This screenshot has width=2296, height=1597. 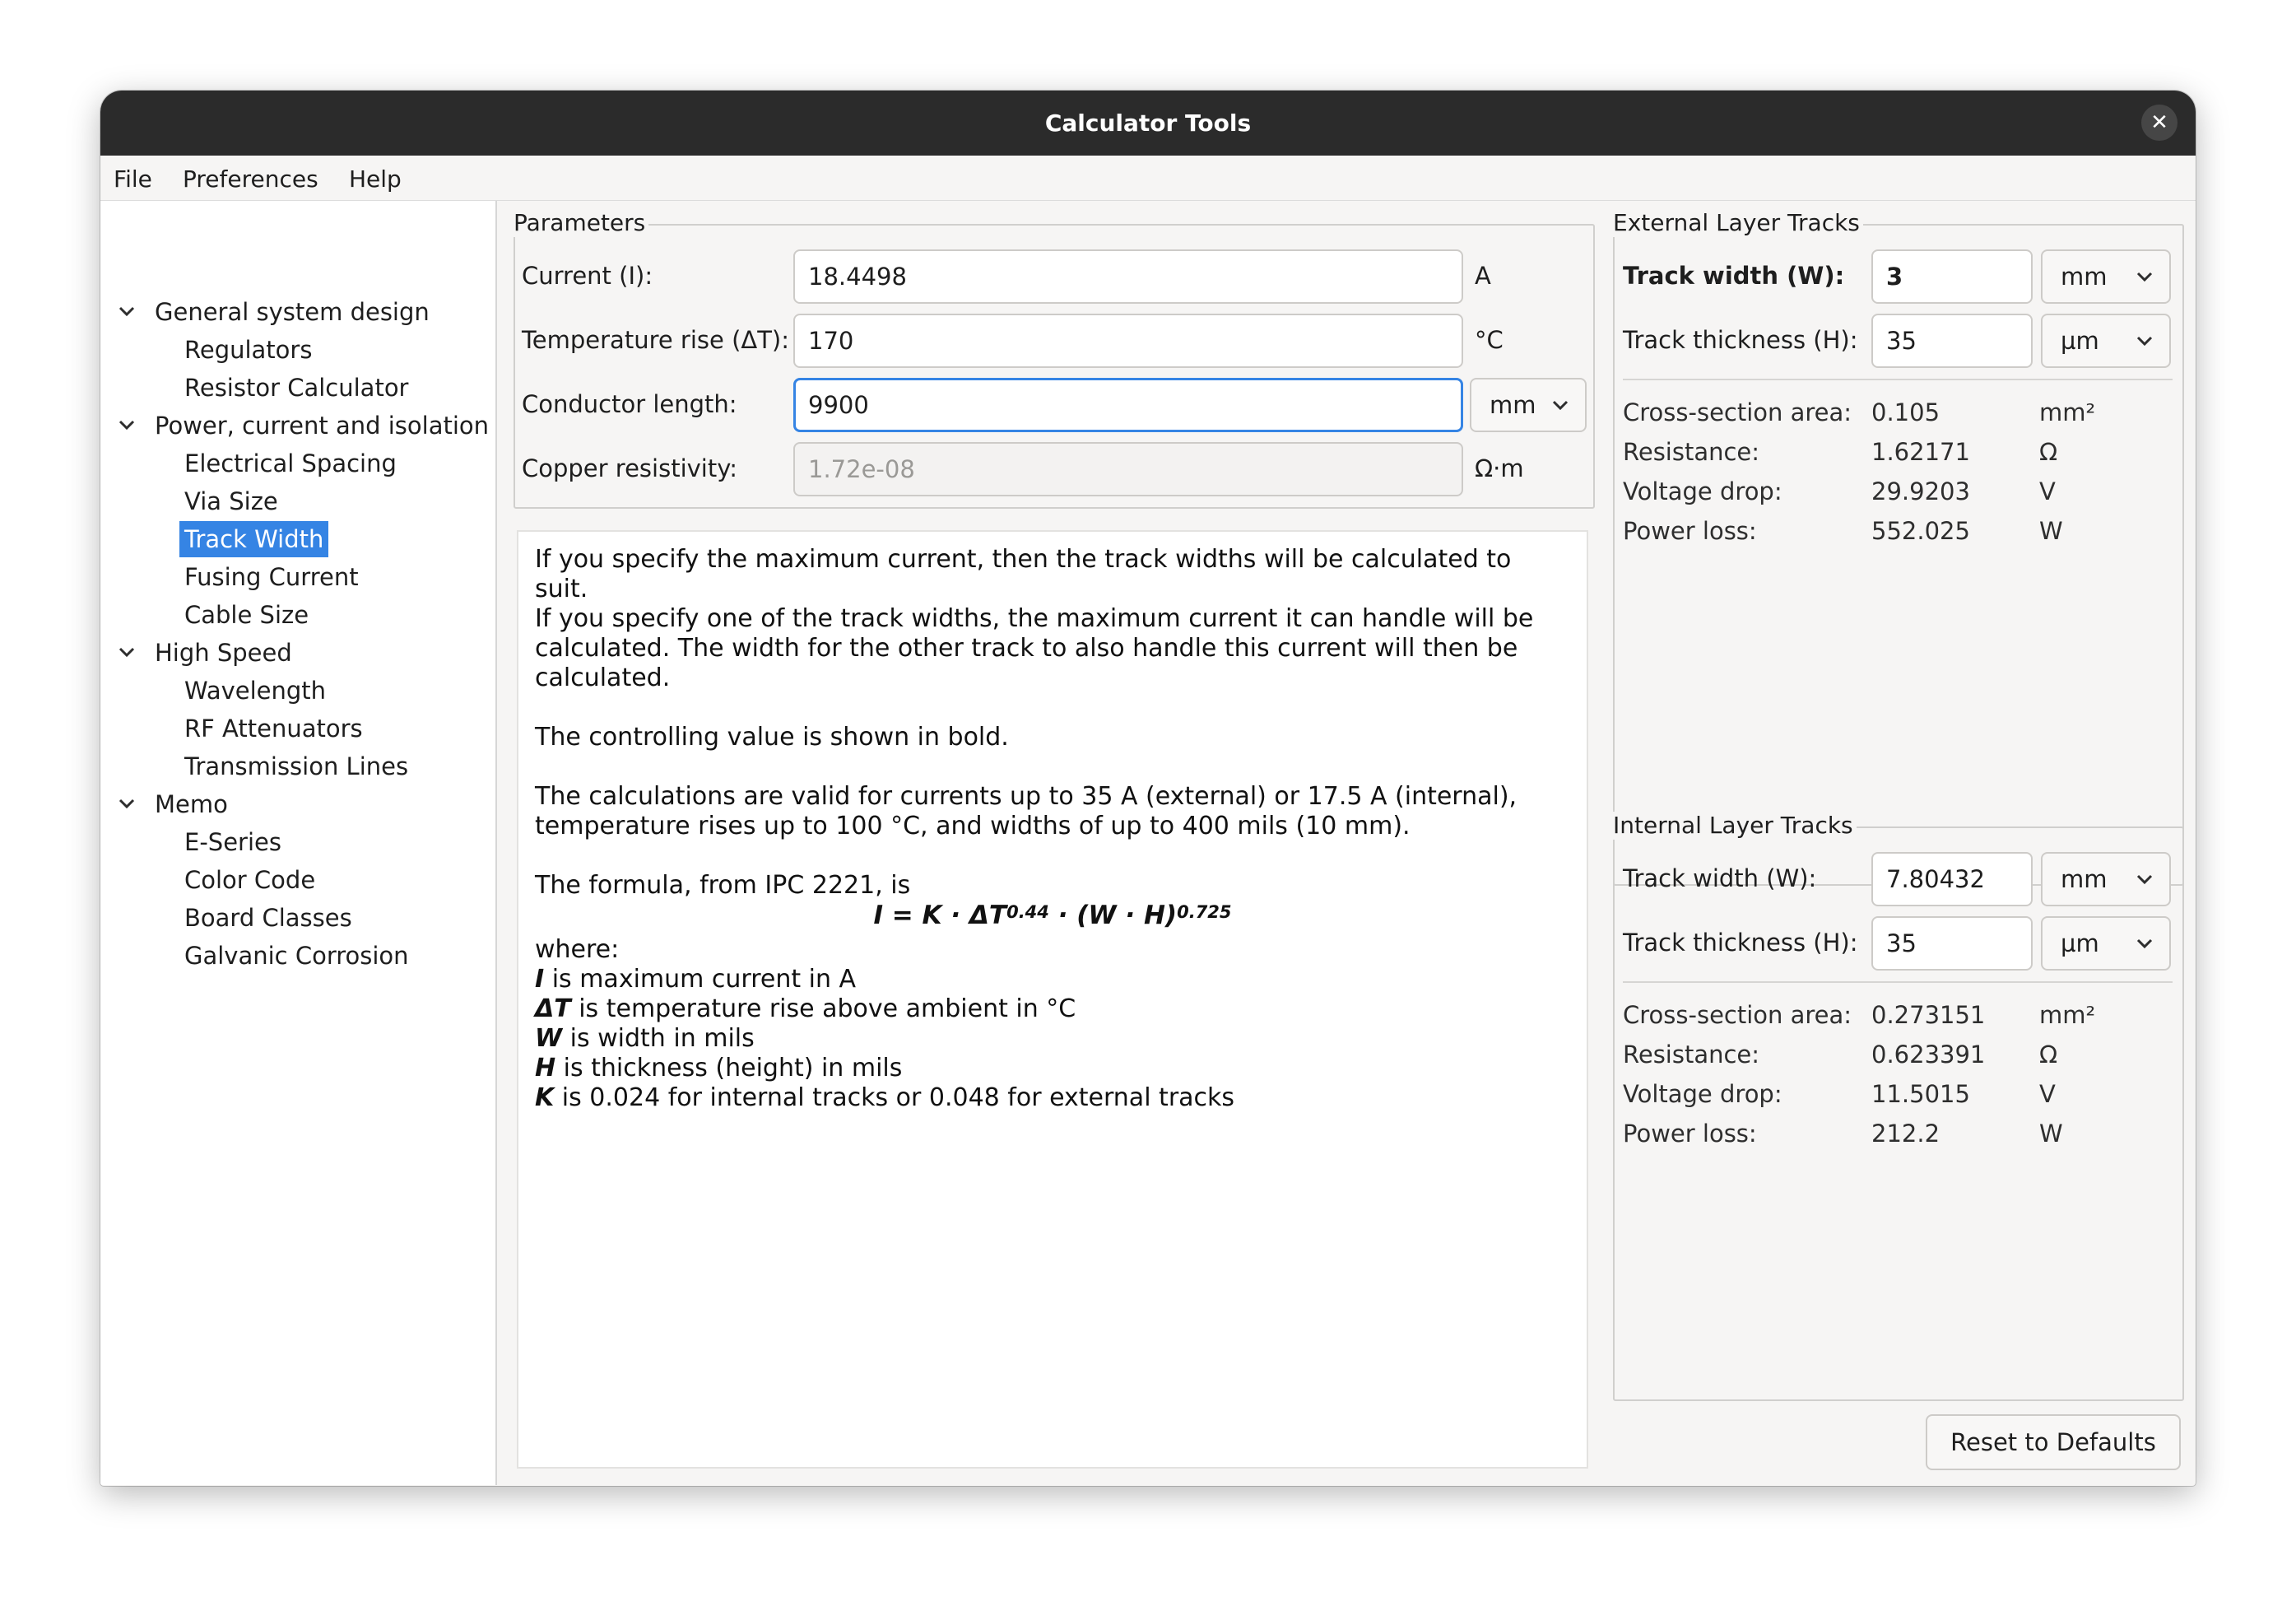 What do you see at coordinates (1734, 826) in the screenshot?
I see `internal-tracks-title: Internal Layer Tracks` at bounding box center [1734, 826].